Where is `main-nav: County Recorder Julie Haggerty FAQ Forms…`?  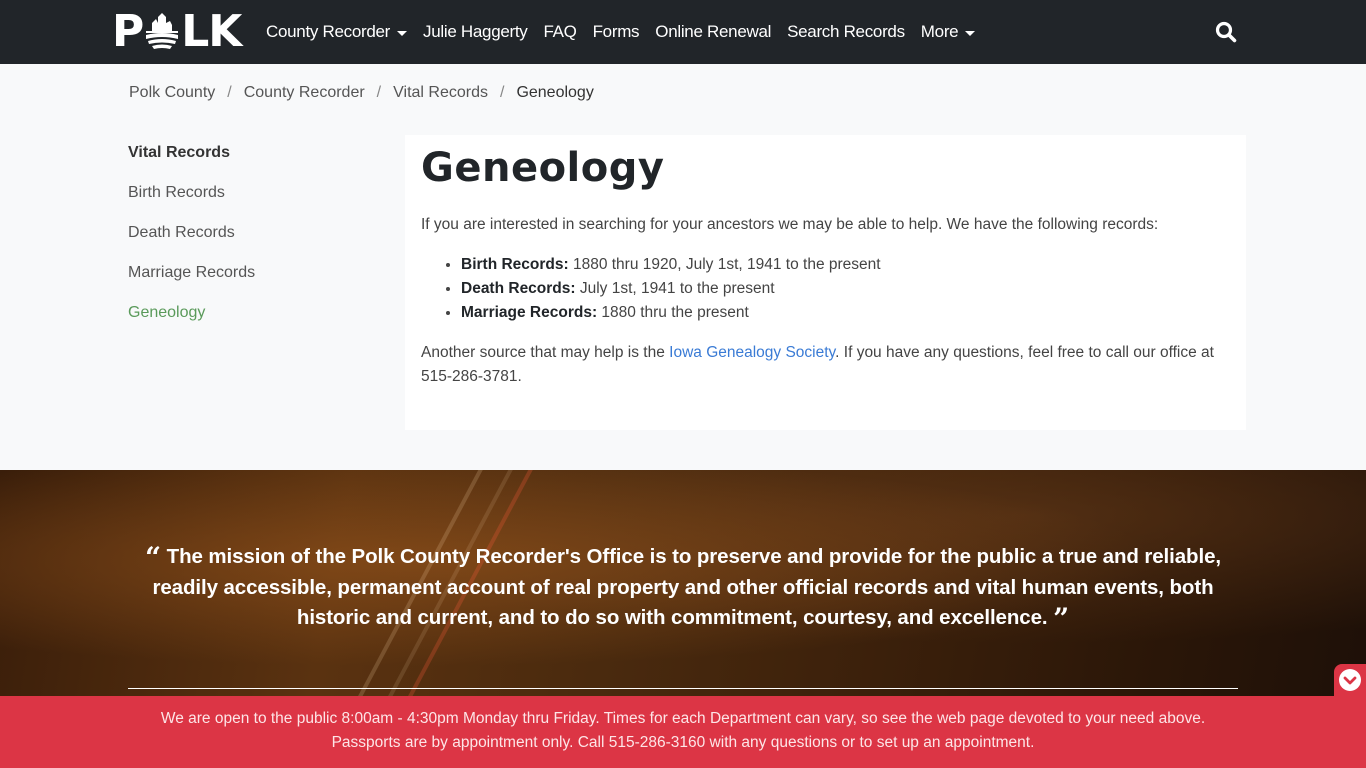 main-nav: County Recorder Julie Haggerty FAQ Forms… is located at coordinates (620, 32).